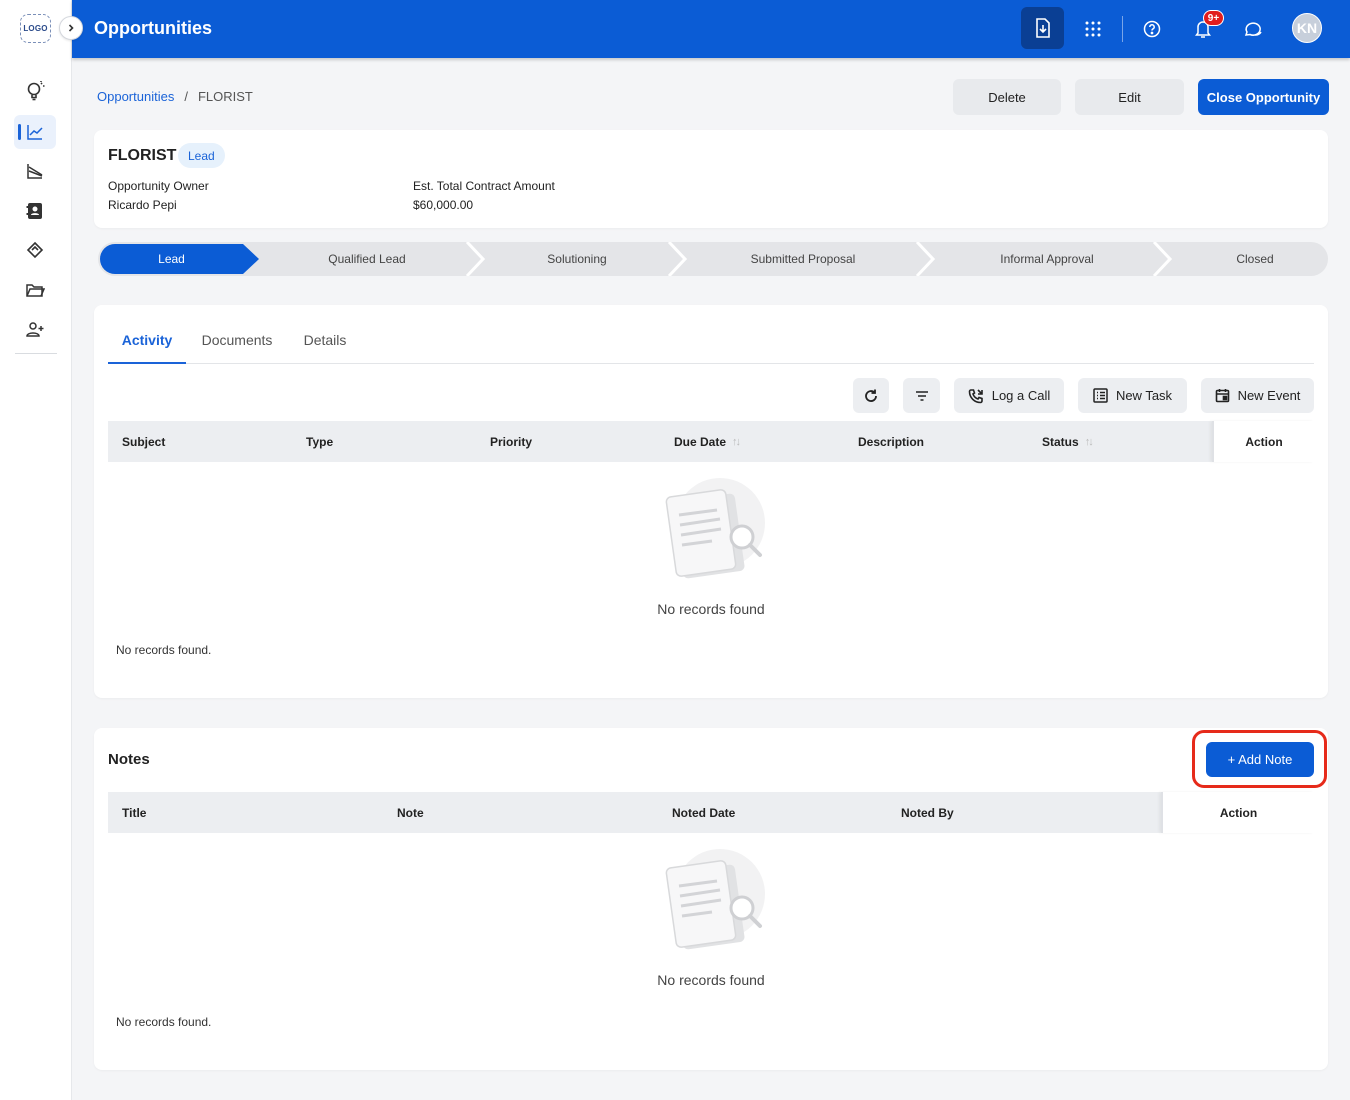  I want to click on stage-arrow-active, so click(251, 259).